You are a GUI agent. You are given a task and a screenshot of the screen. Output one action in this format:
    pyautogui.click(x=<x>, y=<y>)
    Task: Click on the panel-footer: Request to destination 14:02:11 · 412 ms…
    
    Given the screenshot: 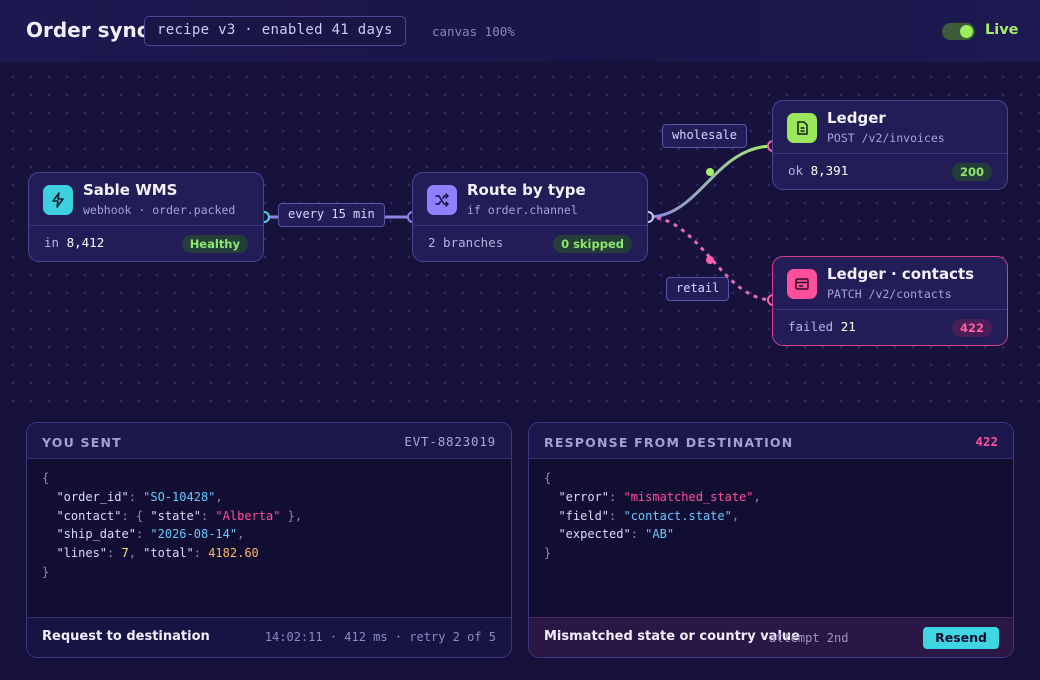 What is the action you would take?
    pyautogui.click(x=269, y=637)
    